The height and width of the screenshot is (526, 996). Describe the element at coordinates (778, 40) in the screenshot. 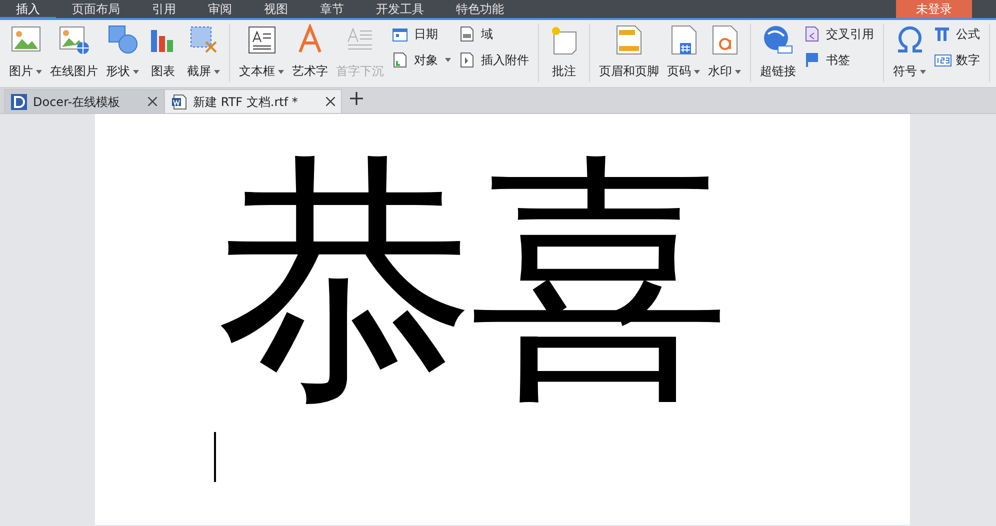

I see `globe-link-icon` at that location.